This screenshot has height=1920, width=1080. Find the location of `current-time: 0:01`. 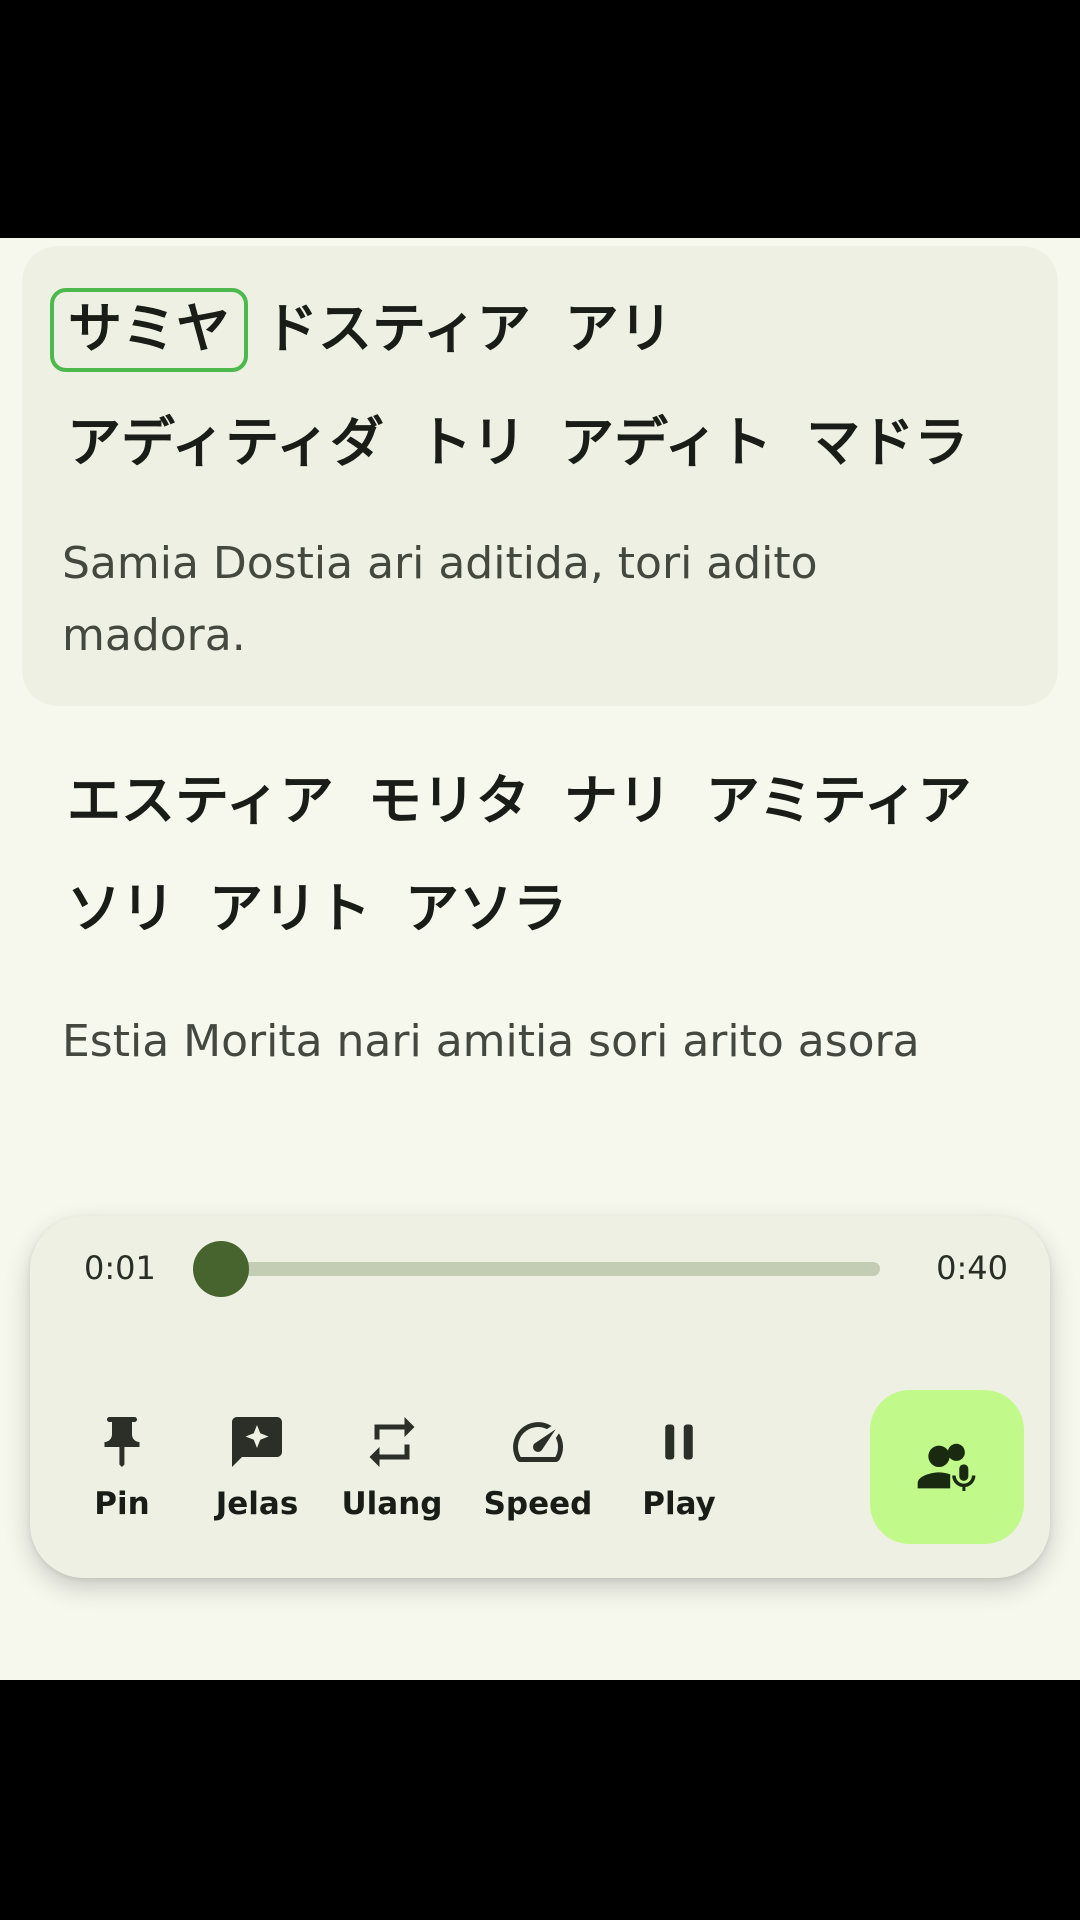

current-time: 0:01 is located at coordinates (120, 1268).